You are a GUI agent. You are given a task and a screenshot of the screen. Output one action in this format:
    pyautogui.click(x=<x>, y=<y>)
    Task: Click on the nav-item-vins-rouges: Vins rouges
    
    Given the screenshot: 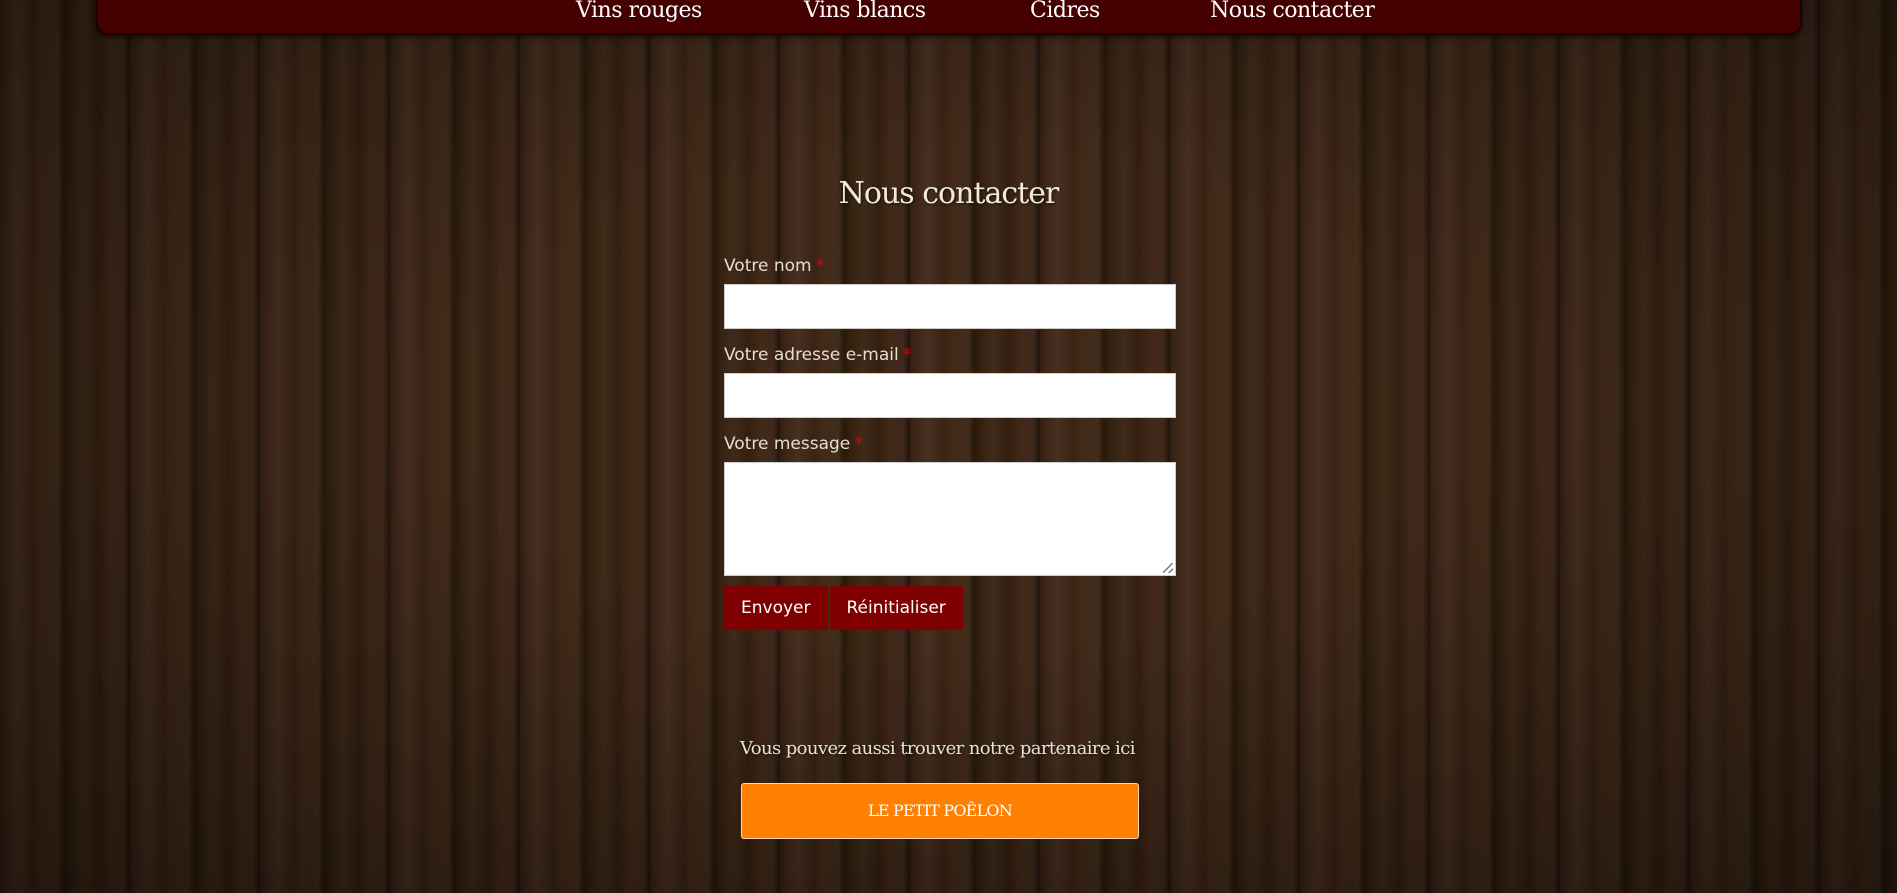 What is the action you would take?
    pyautogui.click(x=639, y=11)
    